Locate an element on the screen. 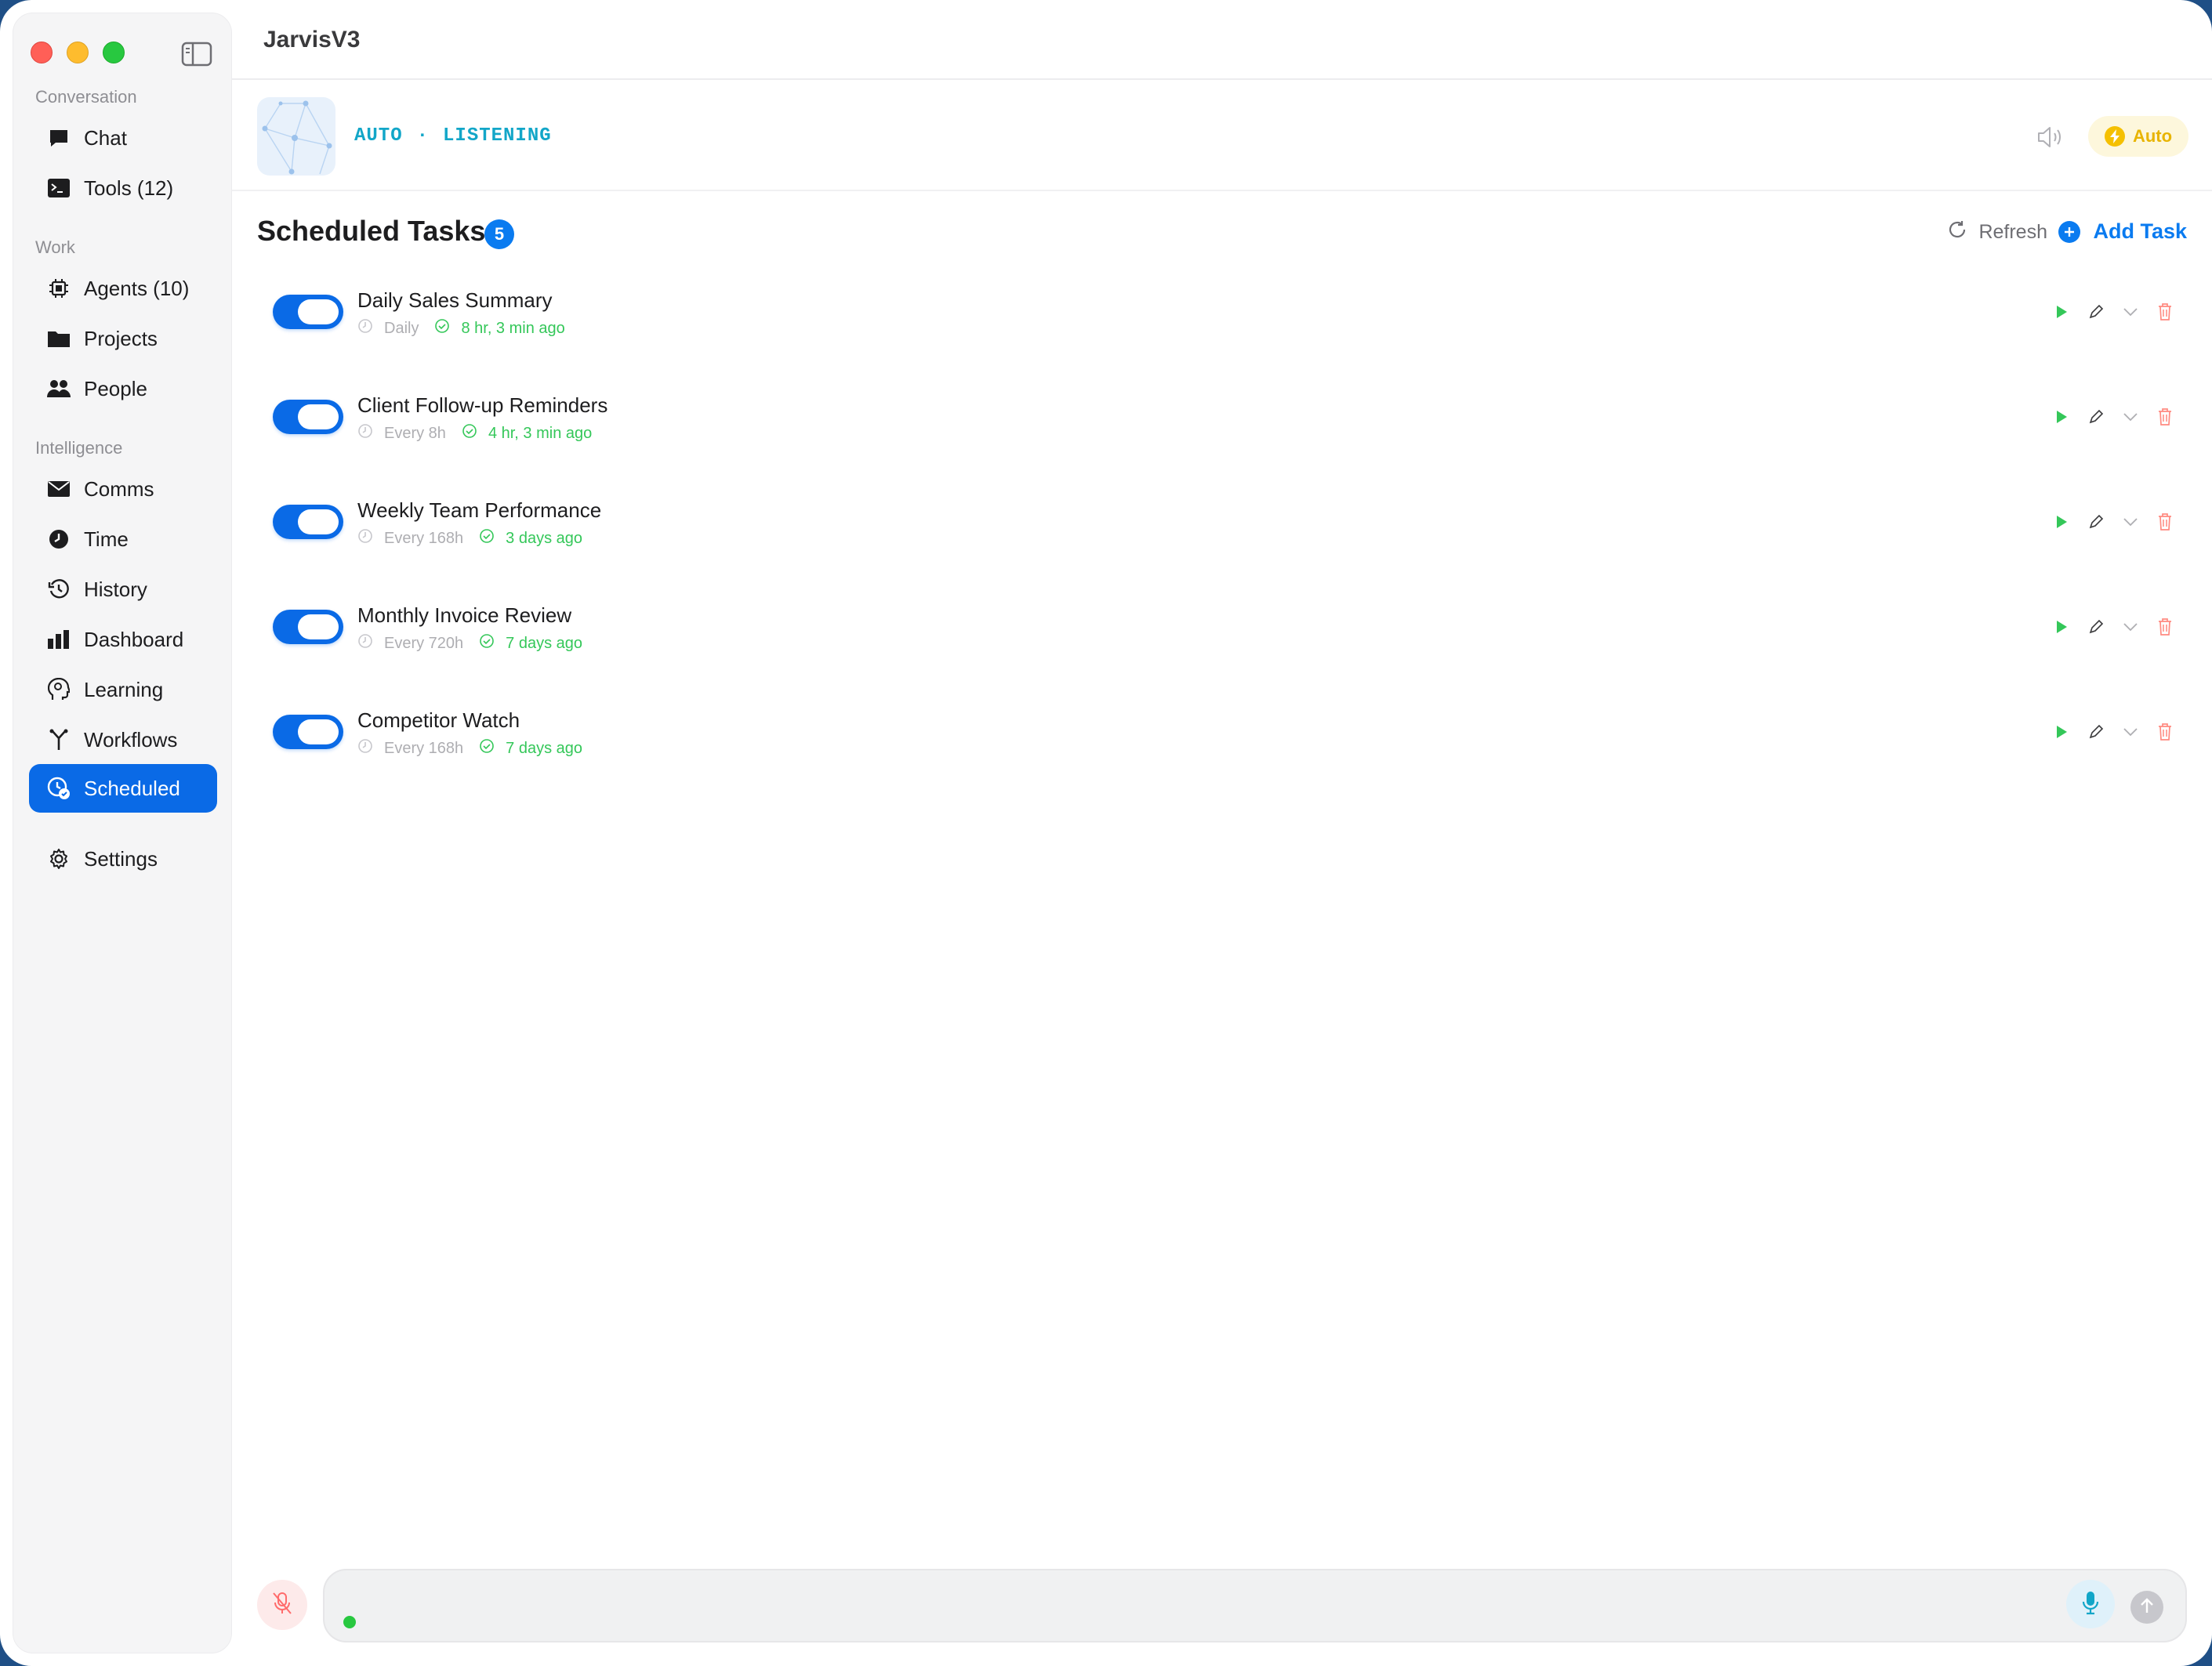 This screenshot has width=2212, height=1666. sidebar-item-chat: Chat is located at coordinates (123, 138).